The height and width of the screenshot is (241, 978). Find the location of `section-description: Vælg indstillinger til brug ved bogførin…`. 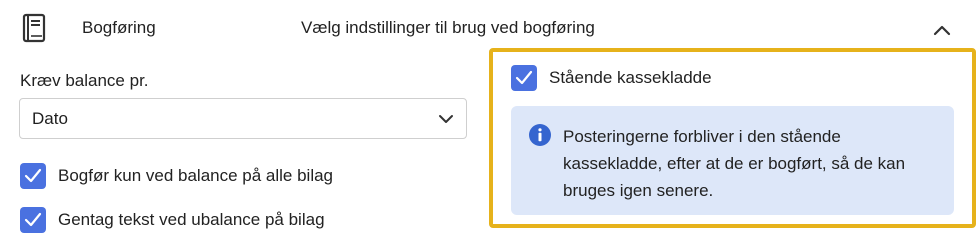

section-description: Vælg indstillinger til brug ved bogførin… is located at coordinates (448, 27).